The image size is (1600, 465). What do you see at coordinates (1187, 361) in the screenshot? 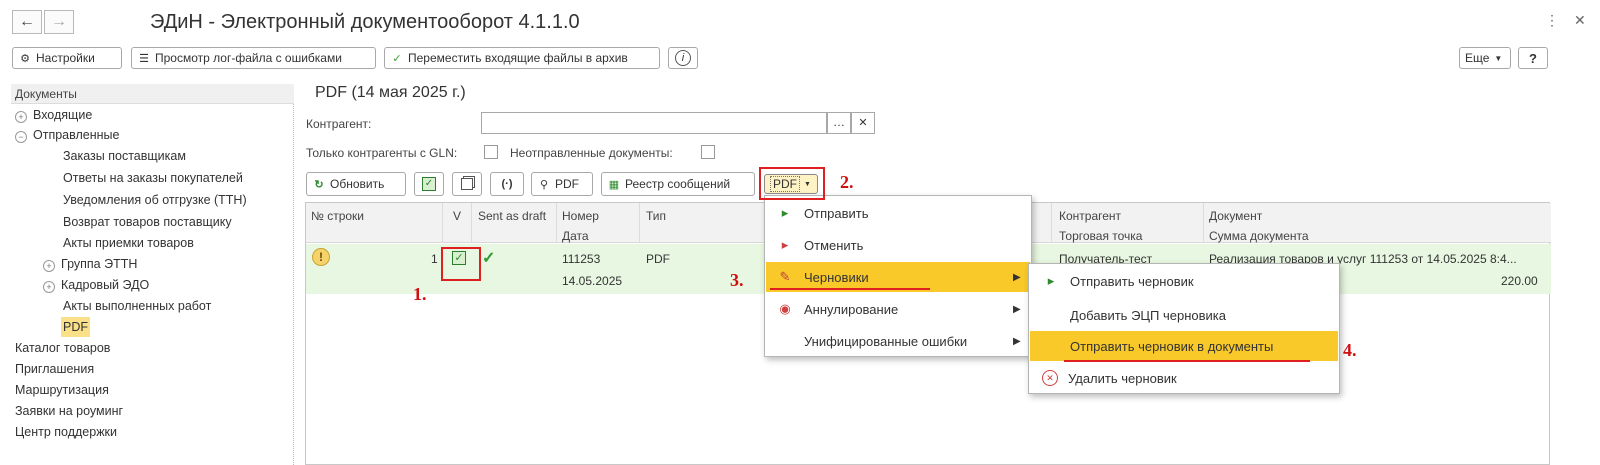
I see `annotation-underline-send-to-docs` at bounding box center [1187, 361].